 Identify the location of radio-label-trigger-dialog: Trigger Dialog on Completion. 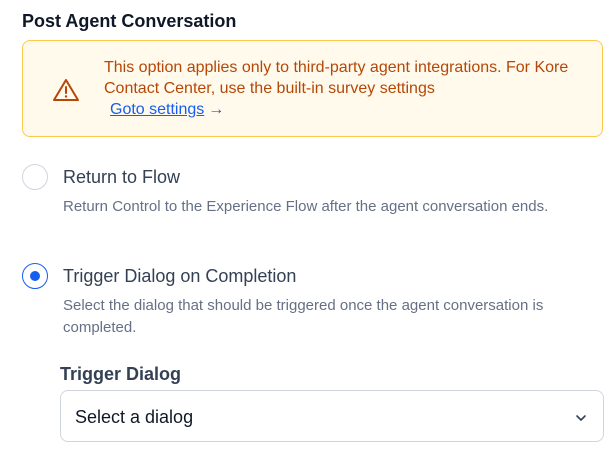
(180, 276).